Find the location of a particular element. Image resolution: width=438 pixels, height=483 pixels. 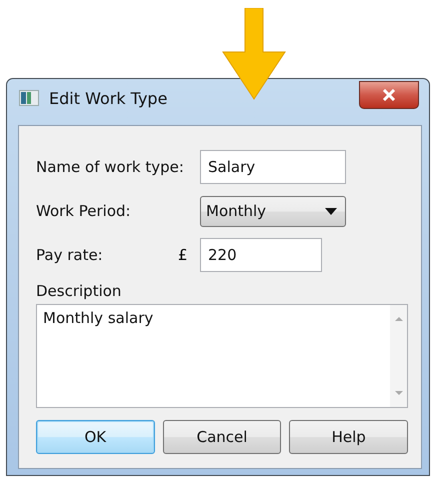

scroll-down-icon is located at coordinates (398, 393).